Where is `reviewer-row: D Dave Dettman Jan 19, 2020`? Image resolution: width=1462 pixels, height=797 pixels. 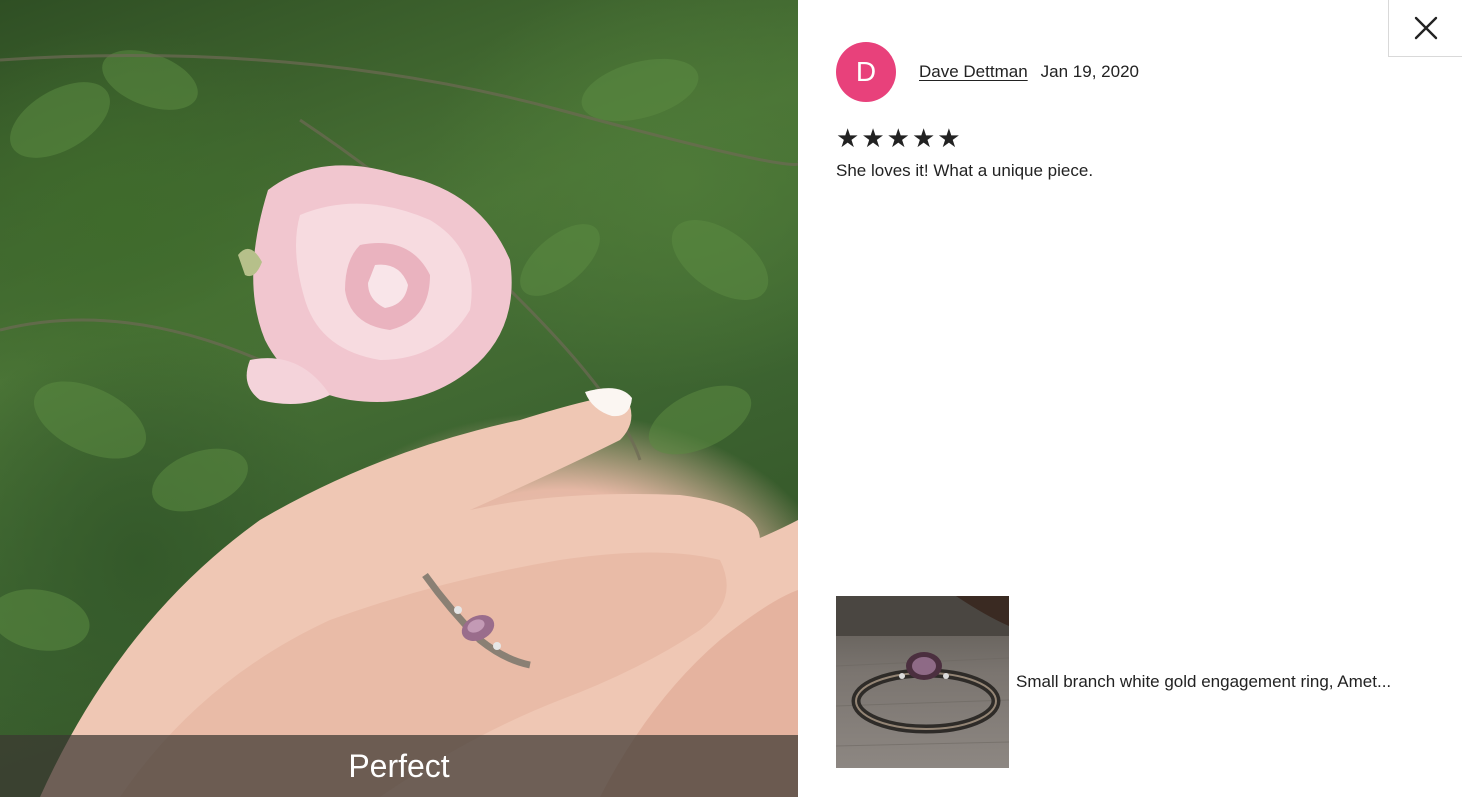
reviewer-row: D Dave Dettman Jan 19, 2020 is located at coordinates (1136, 72).